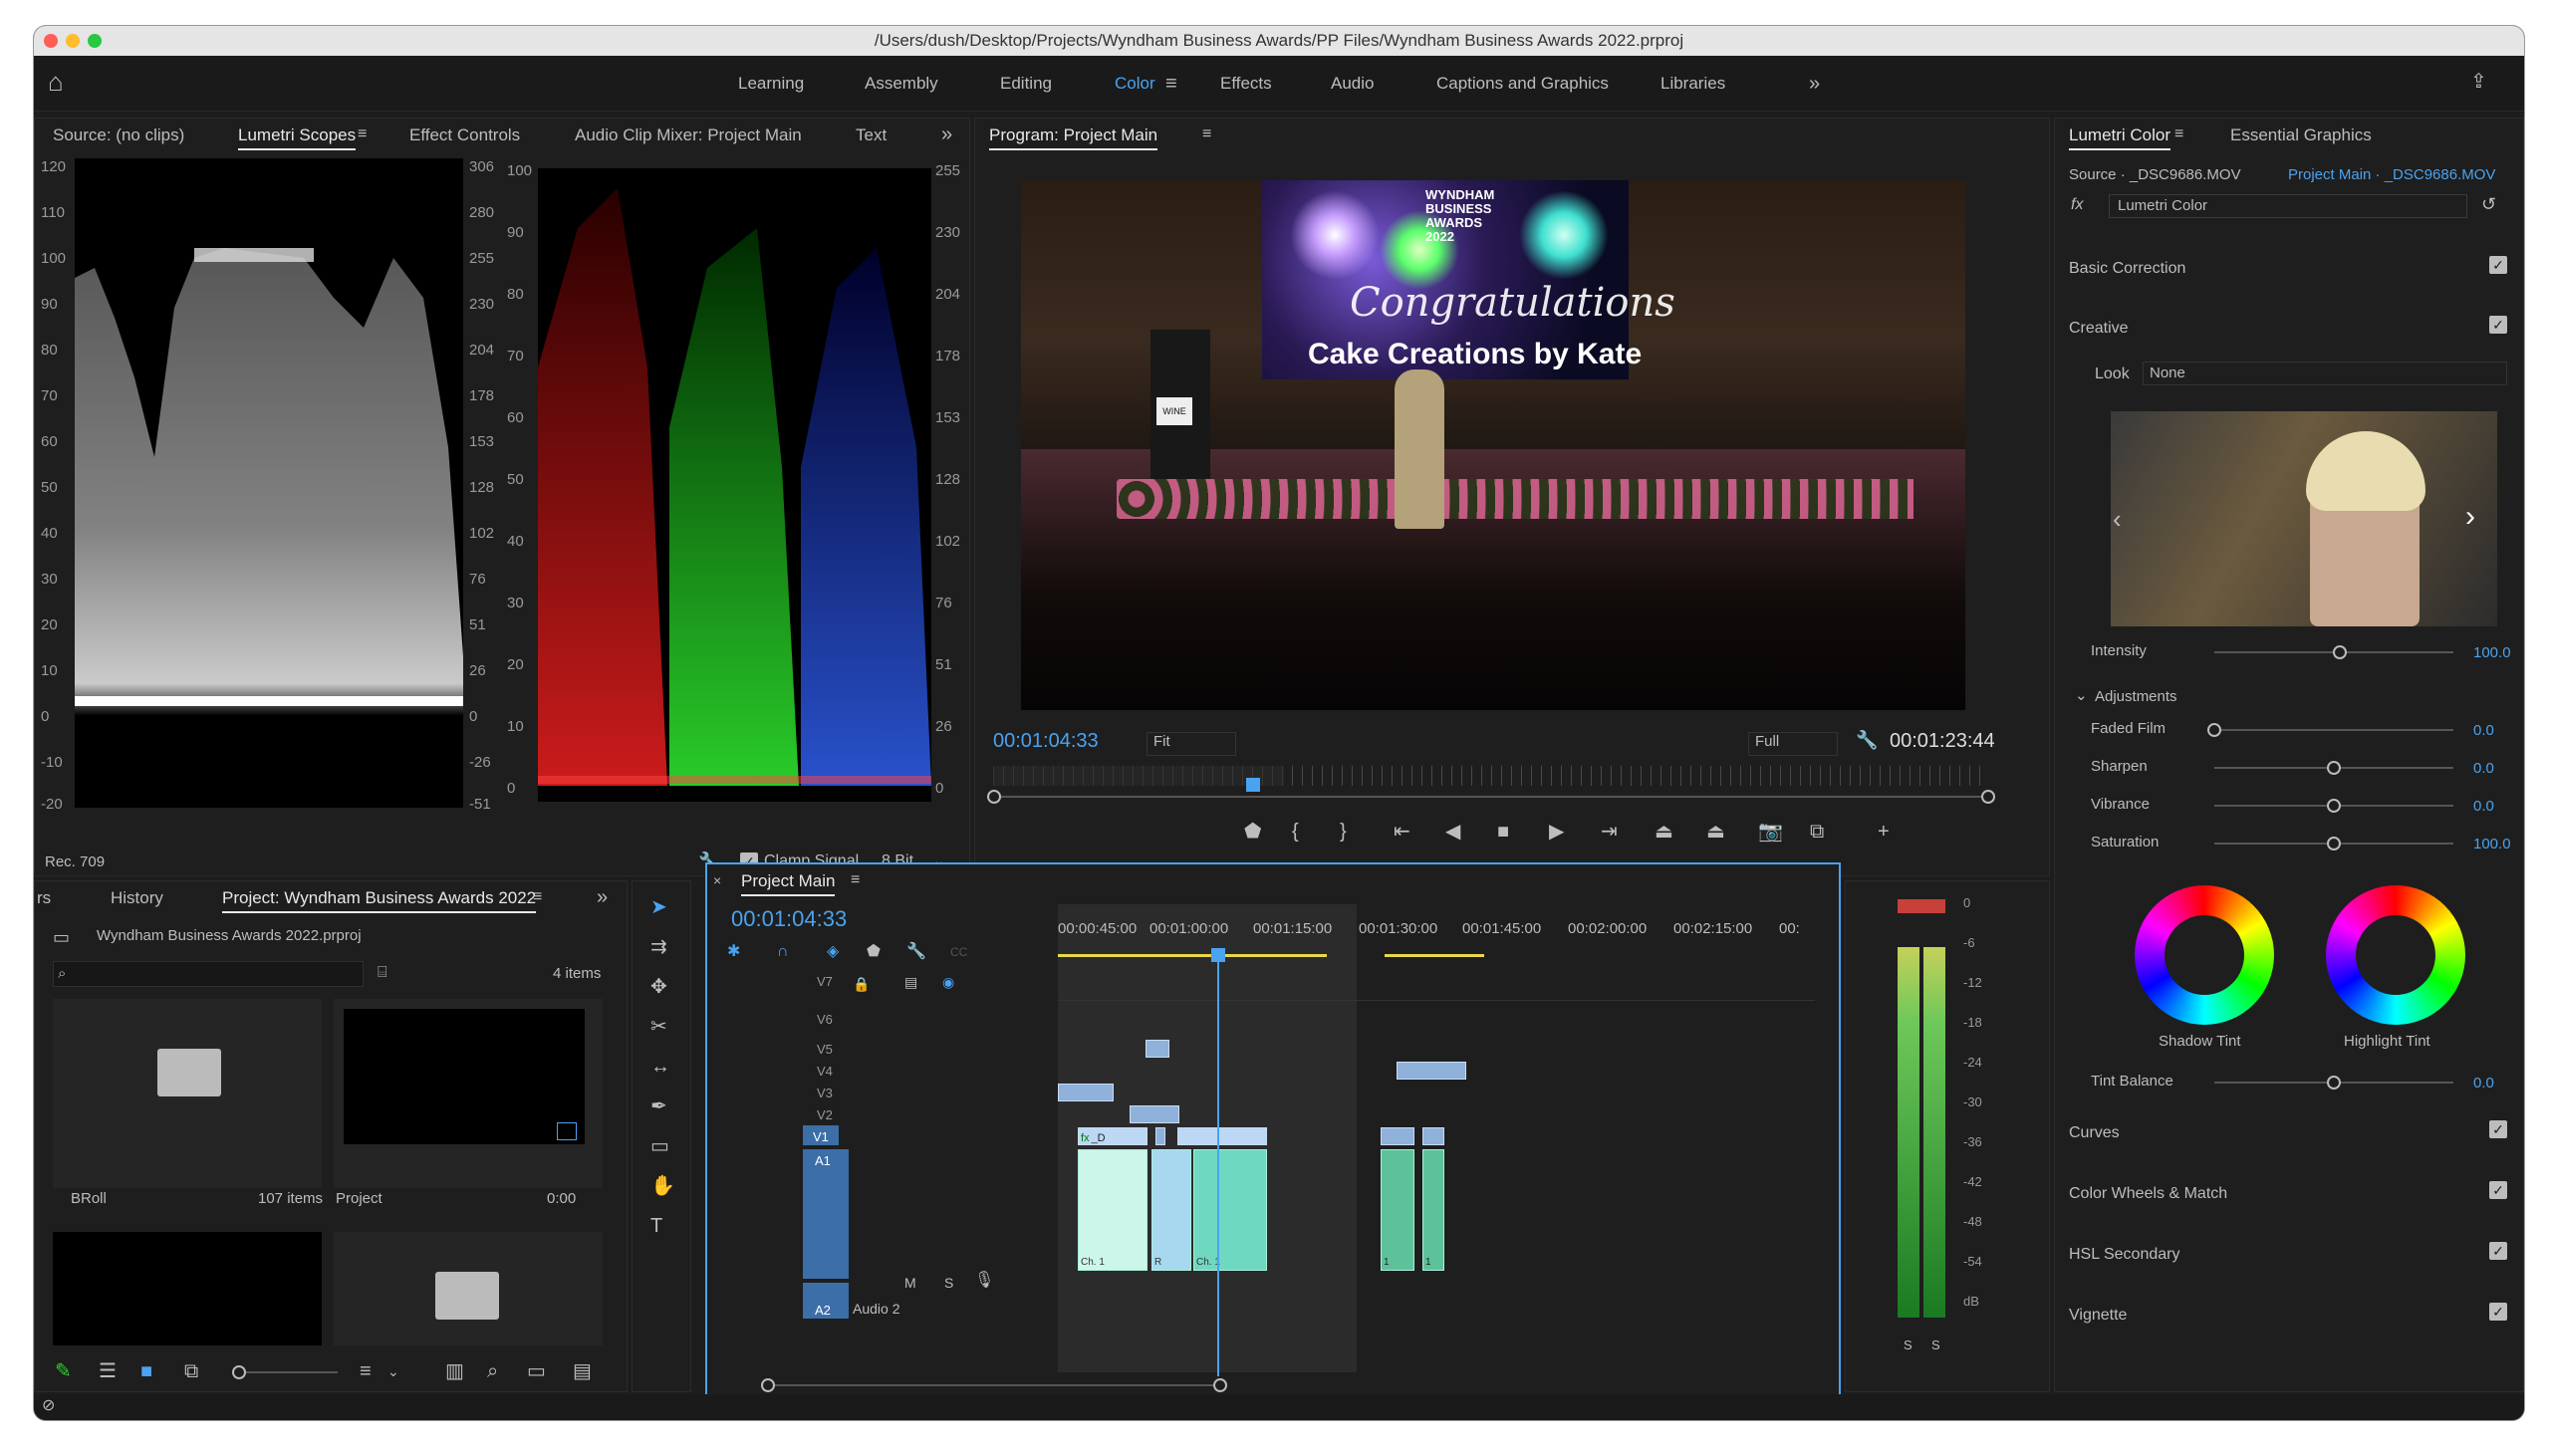  Describe the element at coordinates (2498, 1312) in the screenshot. I see `vignette-checkbox: ✓` at that location.